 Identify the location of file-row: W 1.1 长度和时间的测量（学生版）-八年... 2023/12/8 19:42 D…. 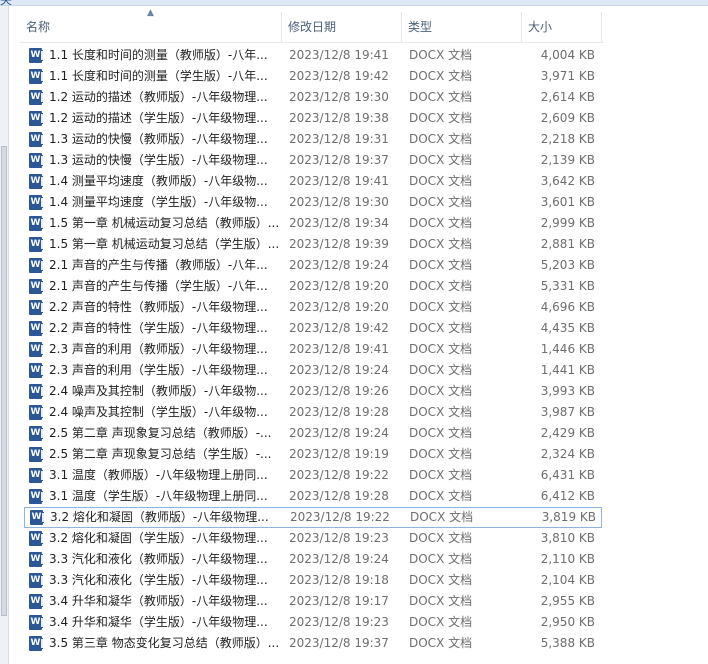
(313, 76).